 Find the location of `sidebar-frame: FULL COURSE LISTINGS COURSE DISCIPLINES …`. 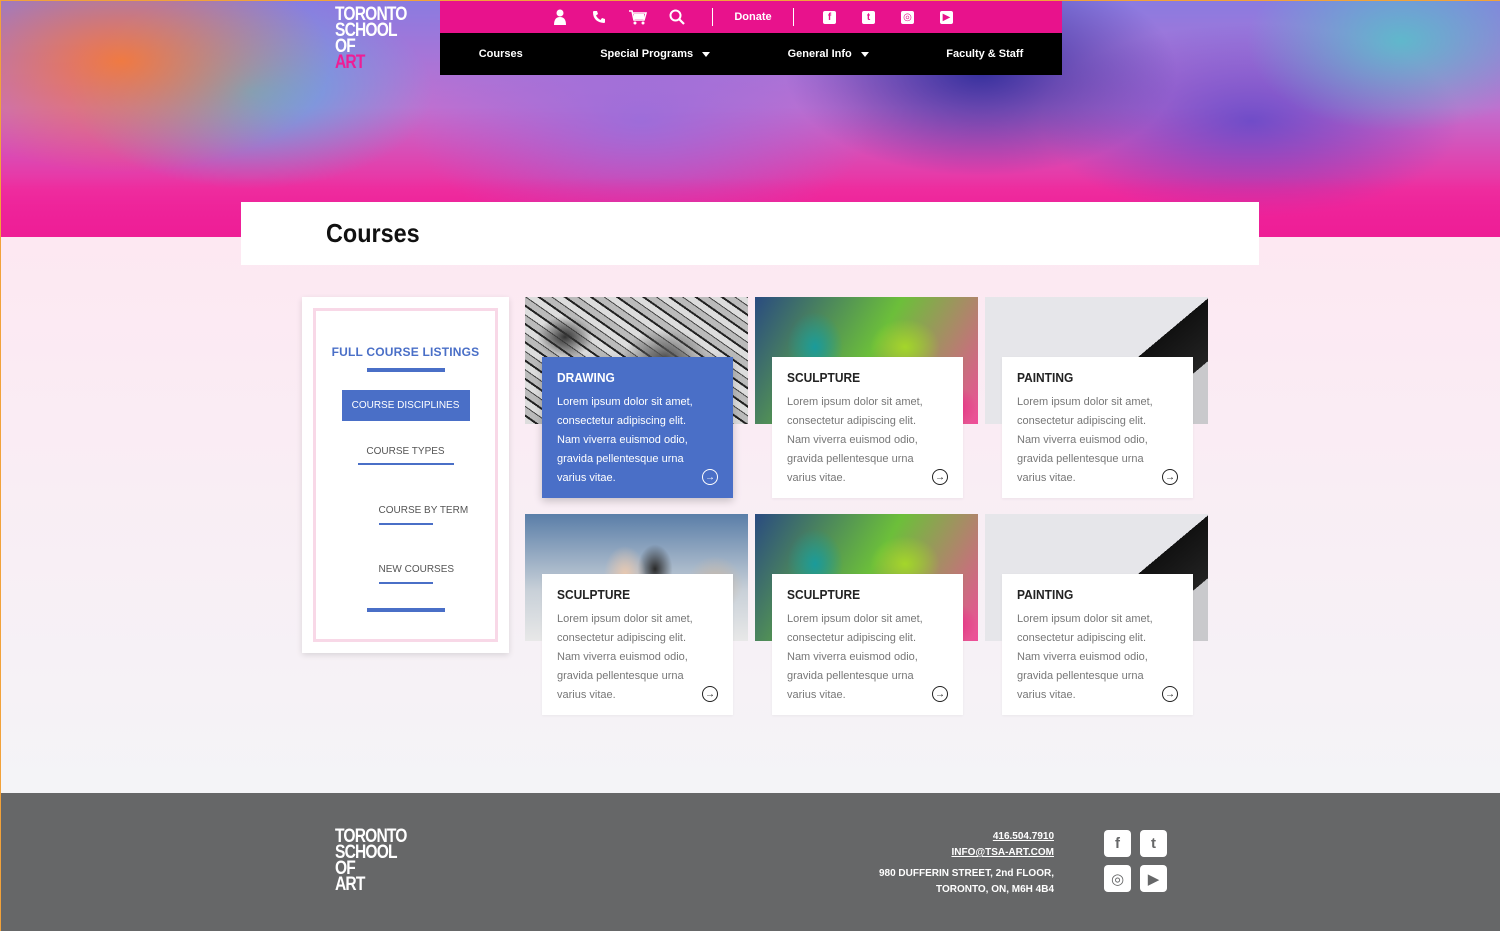

sidebar-frame: FULL COURSE LISTINGS COURSE DISCIPLINES … is located at coordinates (405, 475).